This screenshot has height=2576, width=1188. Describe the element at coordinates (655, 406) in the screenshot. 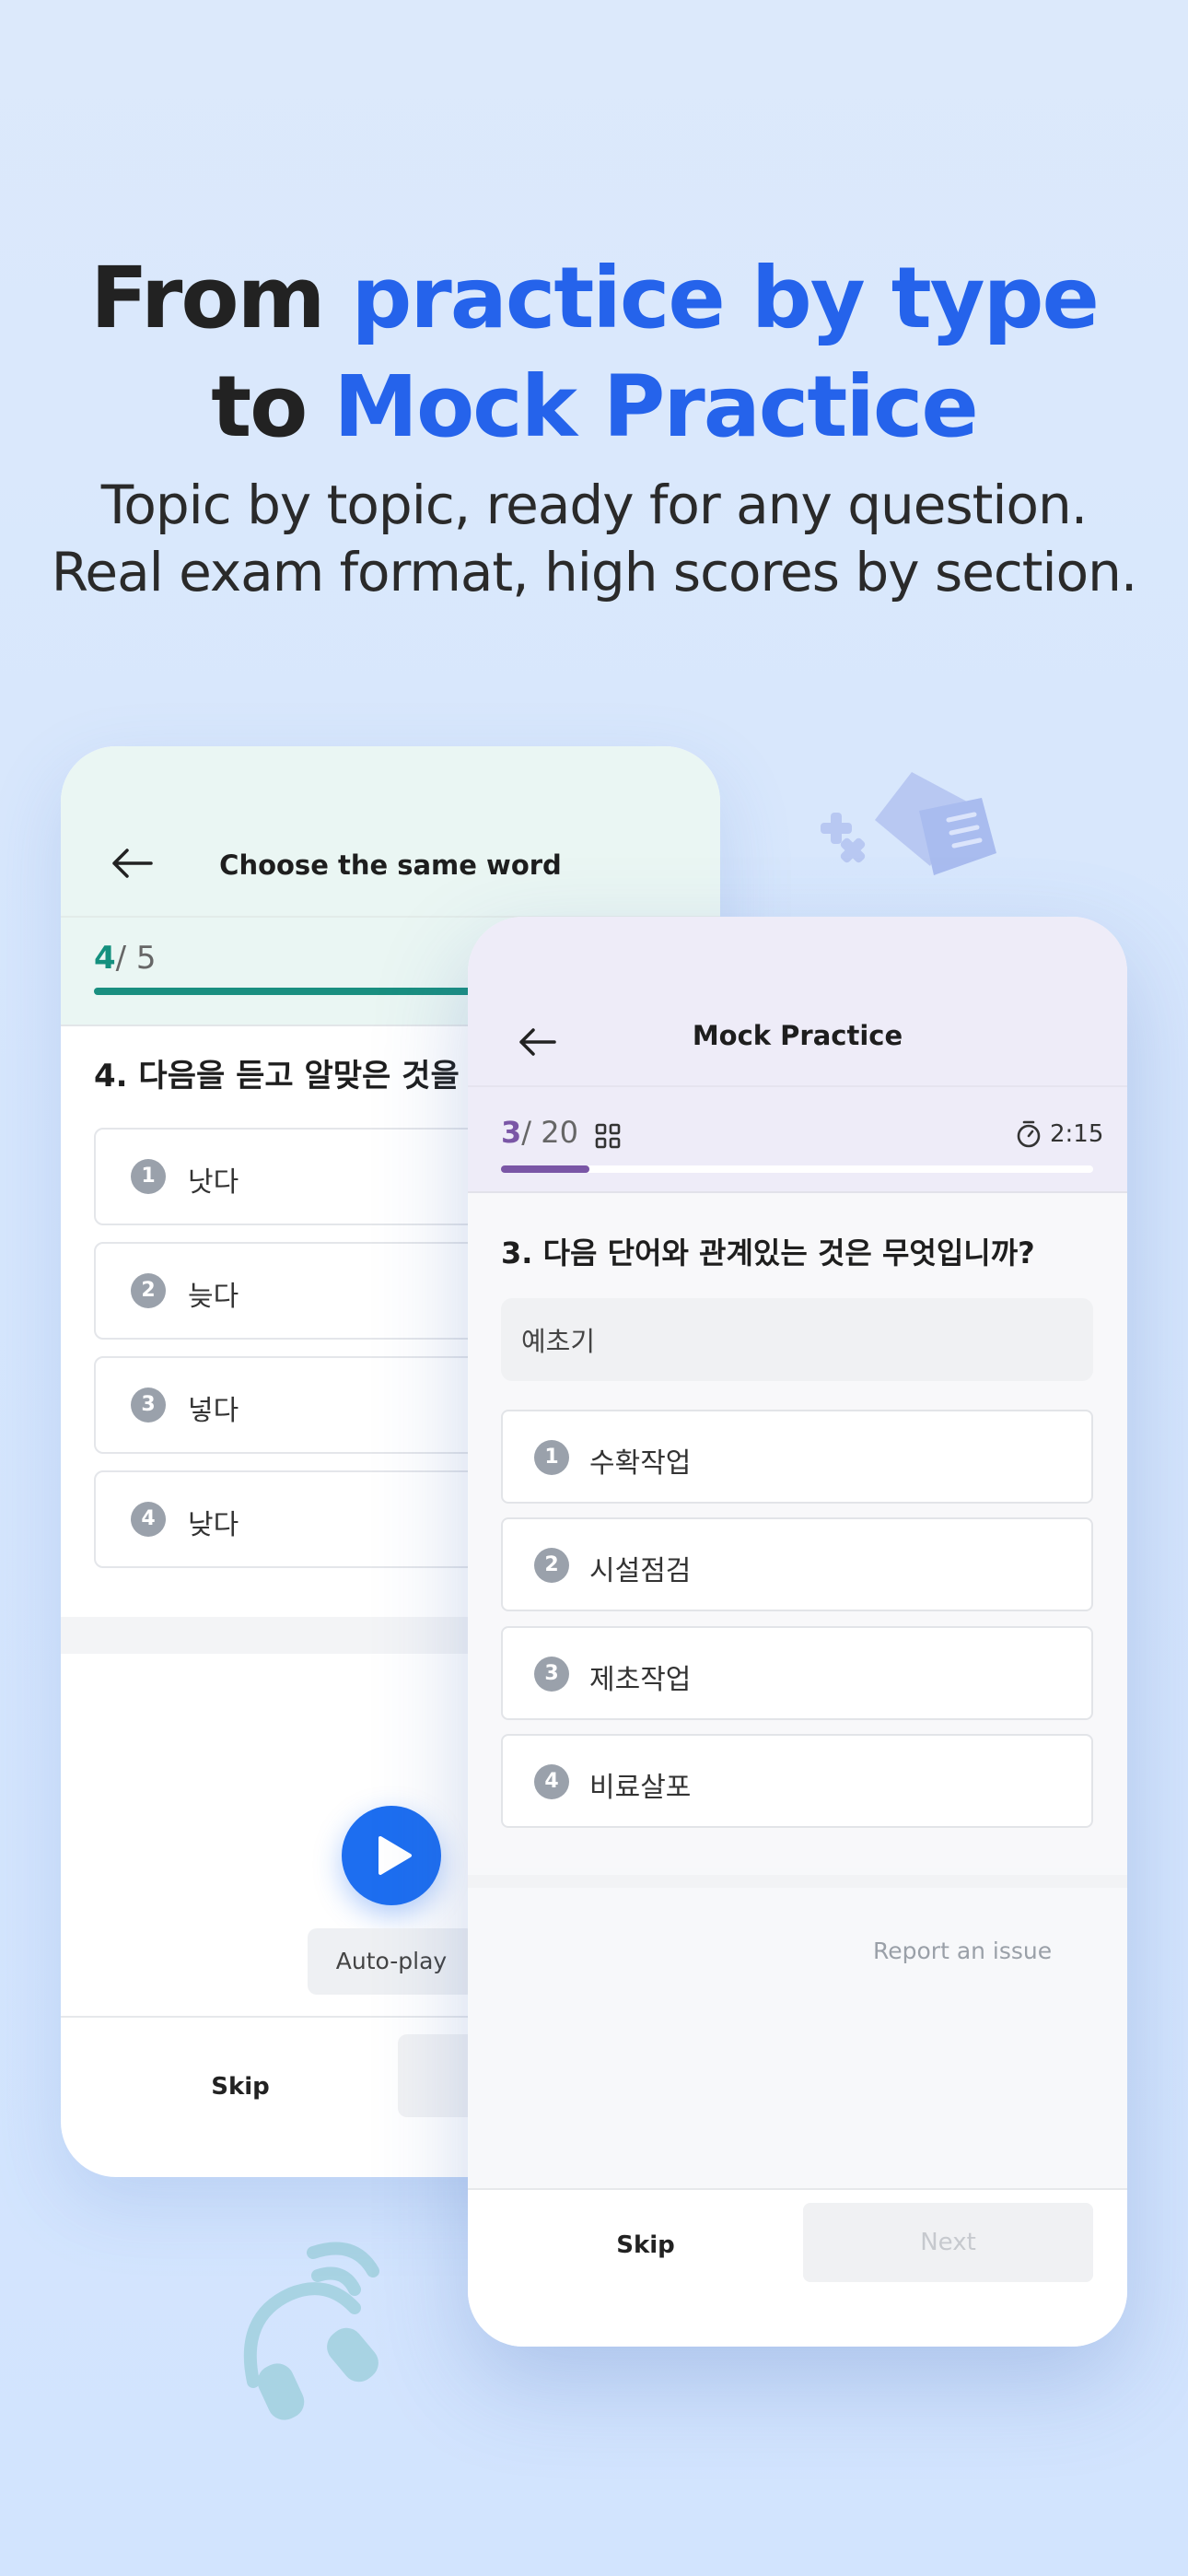

I see `headline-accent: Mock Practice` at that location.